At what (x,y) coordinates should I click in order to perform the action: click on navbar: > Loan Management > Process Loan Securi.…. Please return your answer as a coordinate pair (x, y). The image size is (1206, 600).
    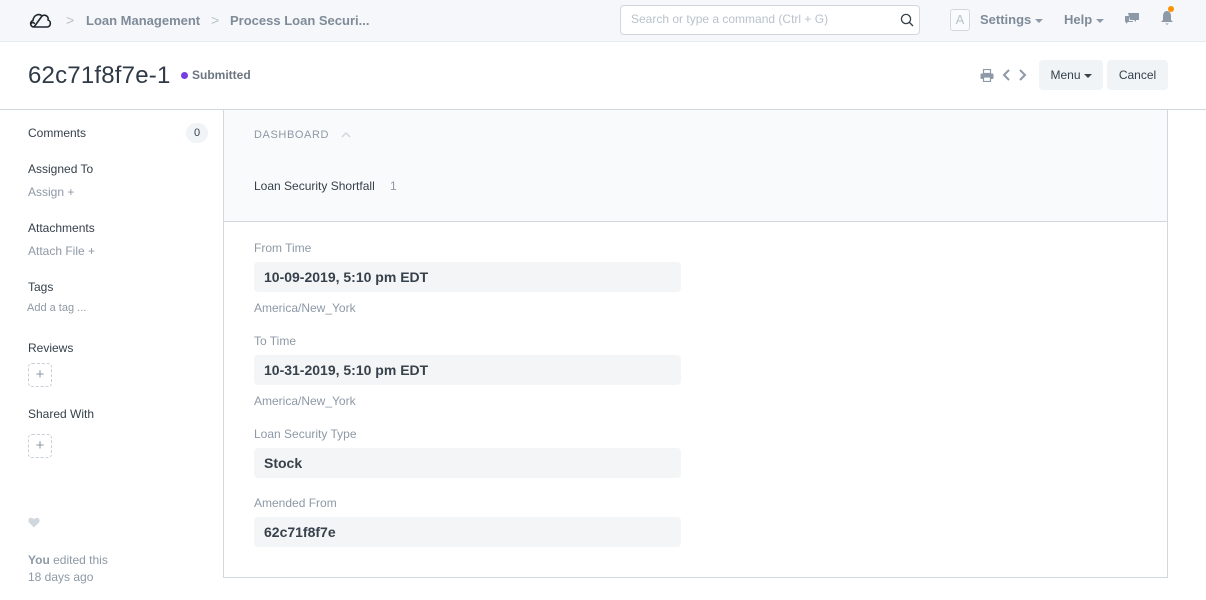
    Looking at the image, I should click on (603, 21).